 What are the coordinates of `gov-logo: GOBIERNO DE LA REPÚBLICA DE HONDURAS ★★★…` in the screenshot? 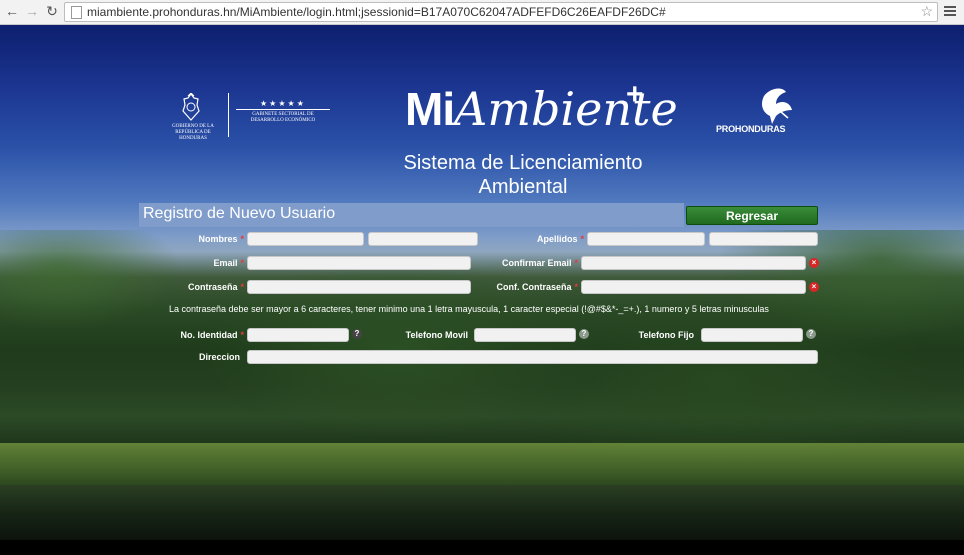 It's located at (247, 117).